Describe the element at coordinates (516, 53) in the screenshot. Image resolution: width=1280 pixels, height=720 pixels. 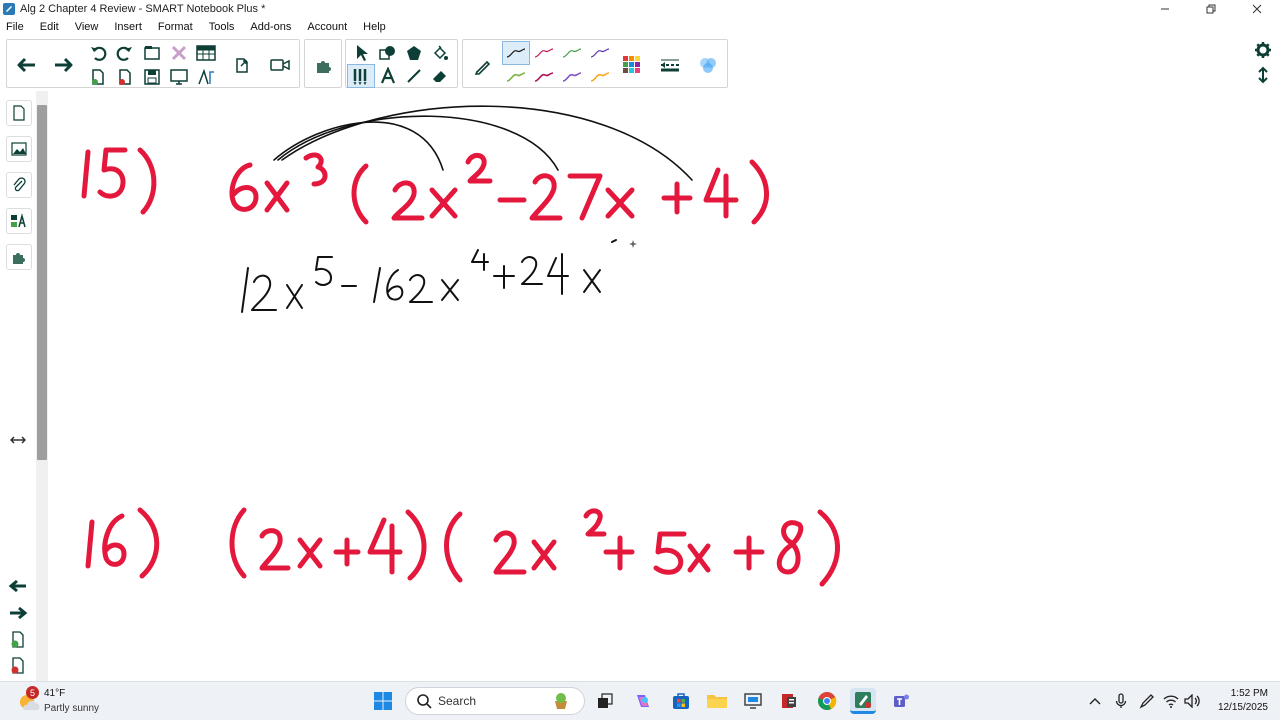
I see `pen-preset-black` at that location.